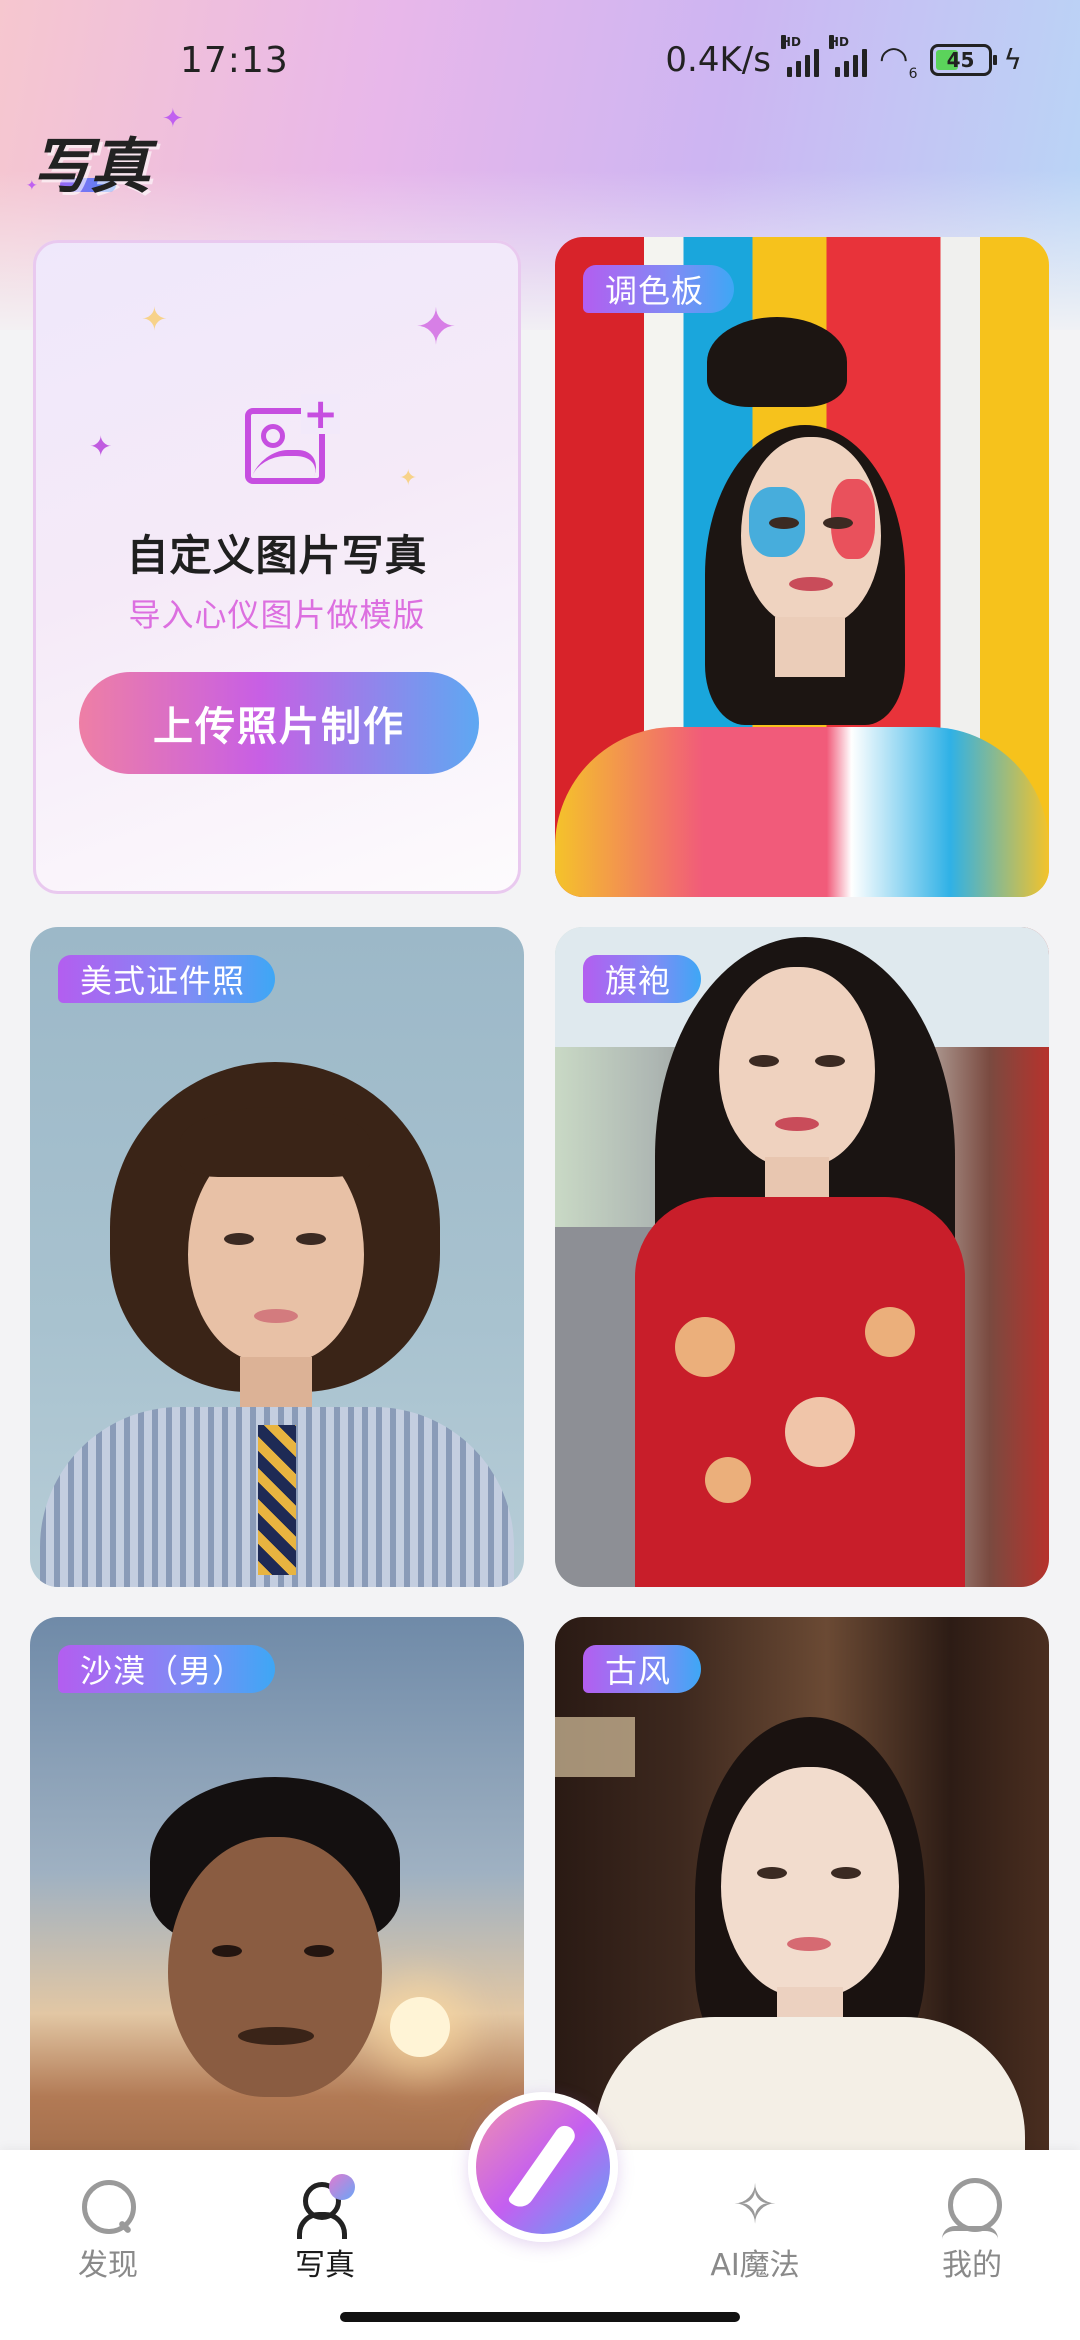 Image resolution: width=1080 pixels, height=2340 pixels. I want to click on person-icon, so click(325, 2205).